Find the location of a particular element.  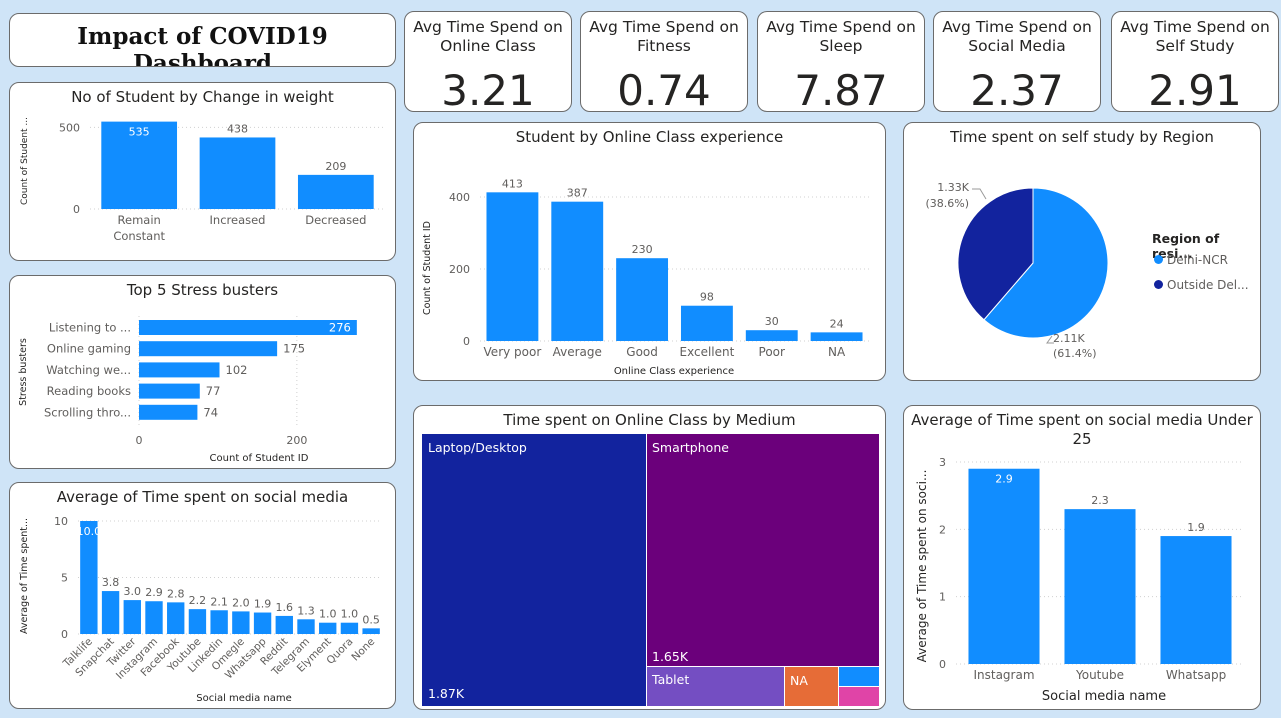

kpi-label: Avg Time Spend on Social Media is located at coordinates (1017, 36).